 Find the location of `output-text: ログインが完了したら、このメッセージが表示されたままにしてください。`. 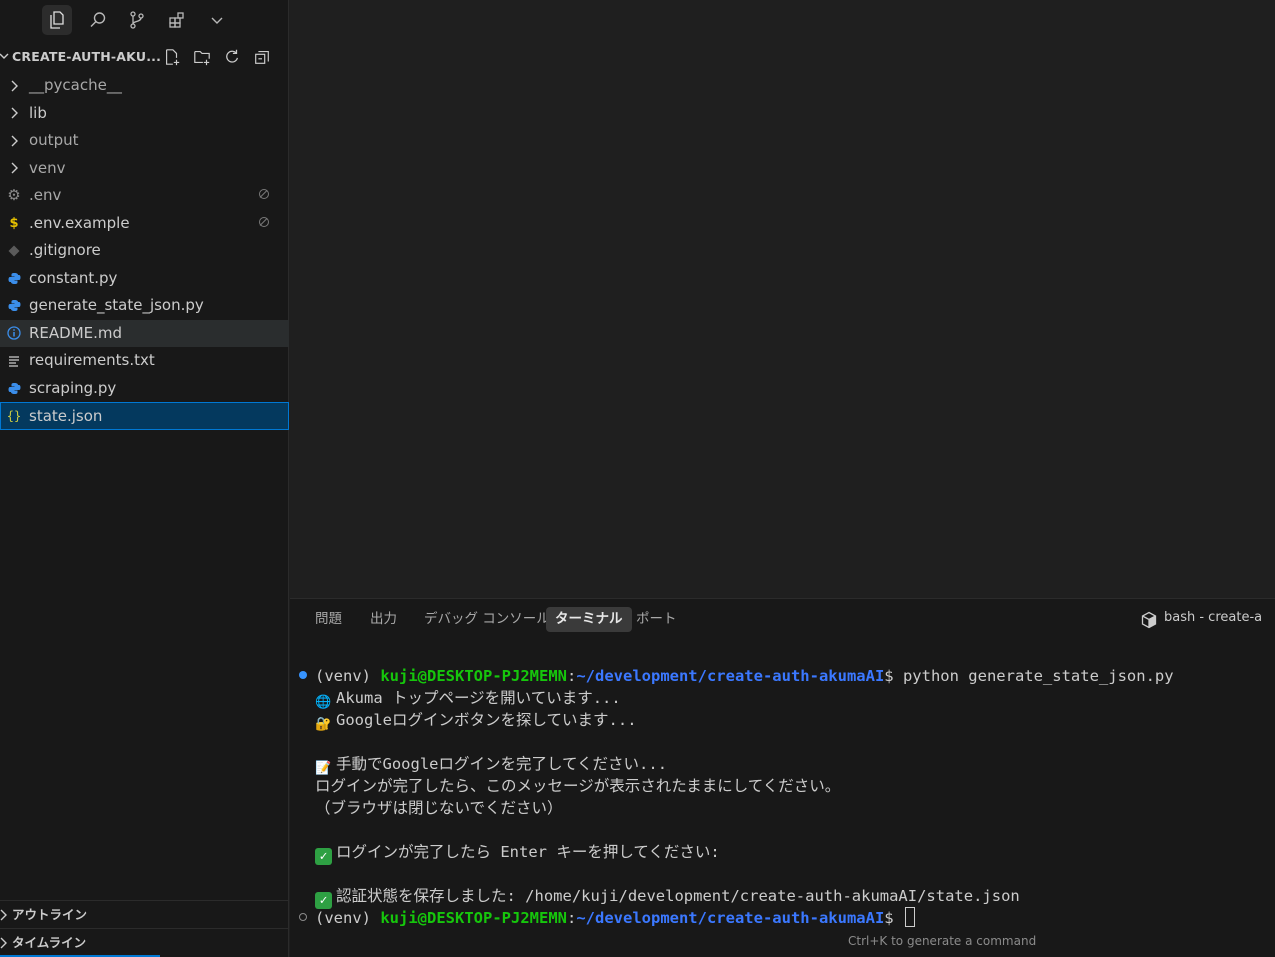

output-text: ログインが完了したら、このメッセージが表示されたままにしてください。 is located at coordinates (578, 786).